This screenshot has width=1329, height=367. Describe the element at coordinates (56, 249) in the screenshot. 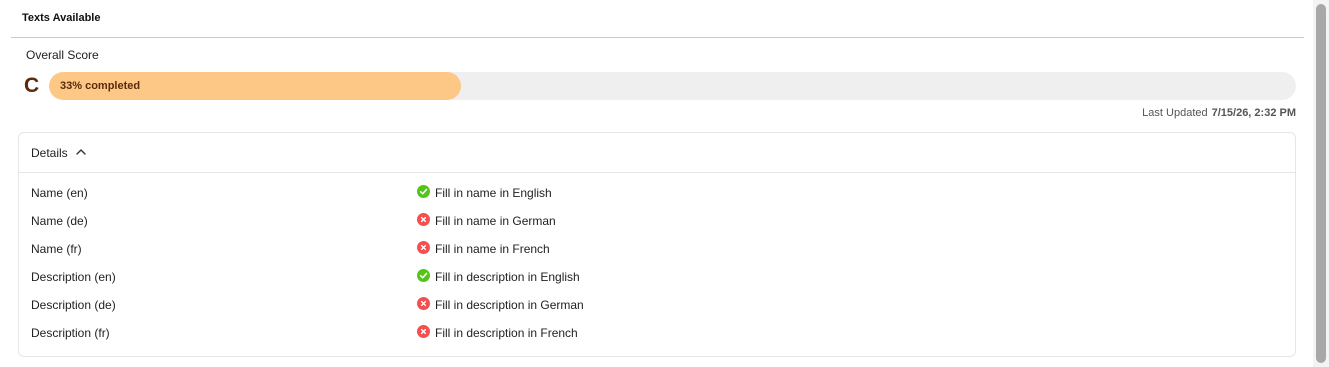

I see `detail-row-label: Name (fr)` at that location.